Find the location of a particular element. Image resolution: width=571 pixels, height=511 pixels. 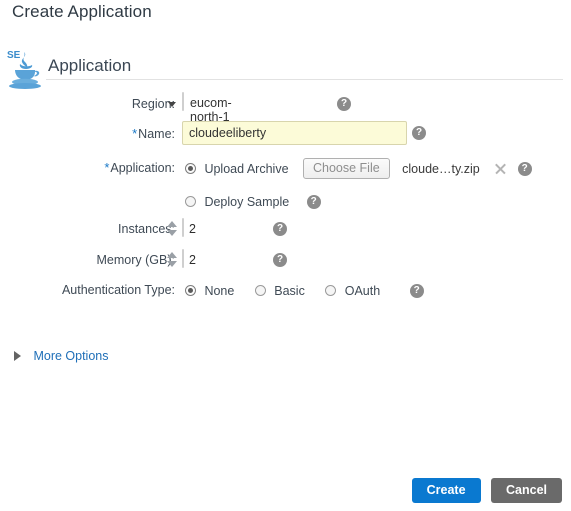

instances-field-group: 2 is located at coordinates (181, 227).